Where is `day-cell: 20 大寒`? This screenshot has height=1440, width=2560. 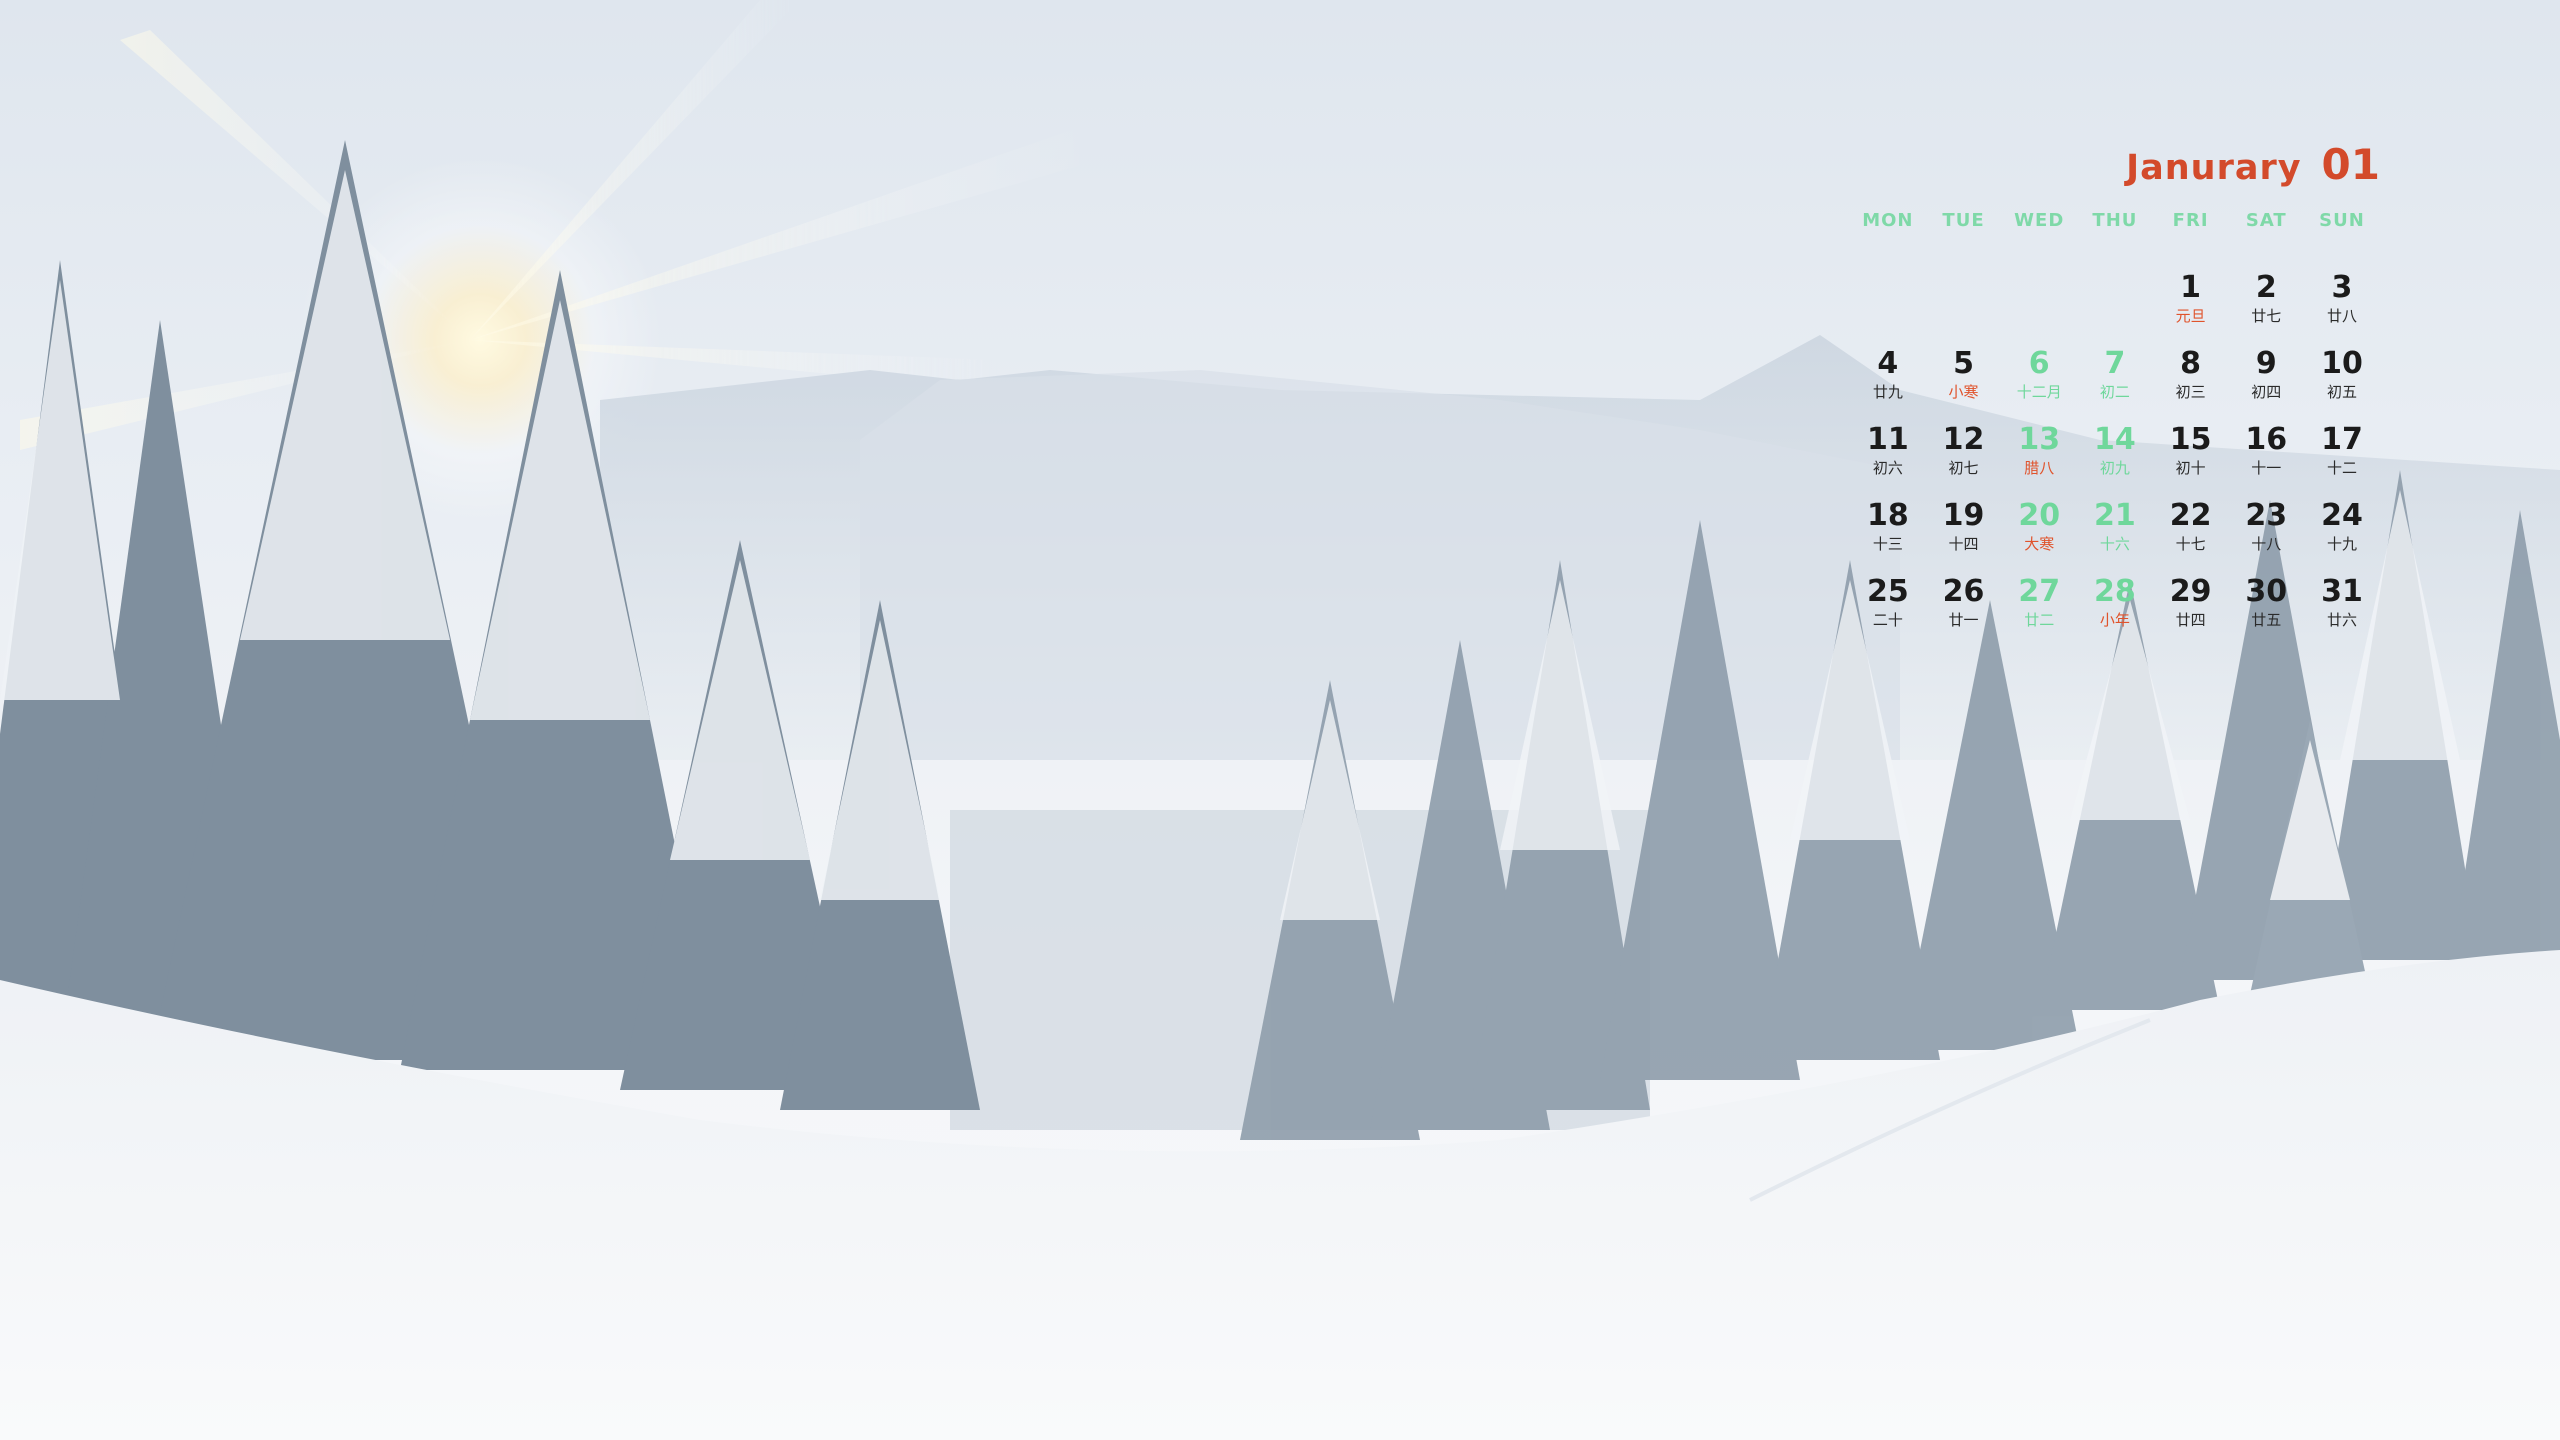
day-cell: 20 大寒 is located at coordinates (2039, 536).